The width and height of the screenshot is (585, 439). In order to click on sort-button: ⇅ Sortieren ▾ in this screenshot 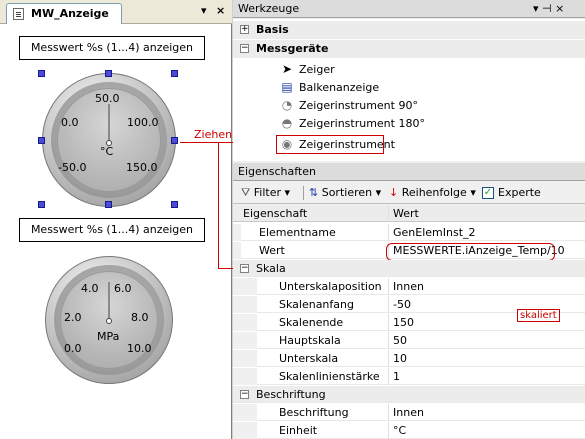, I will do `click(345, 192)`.